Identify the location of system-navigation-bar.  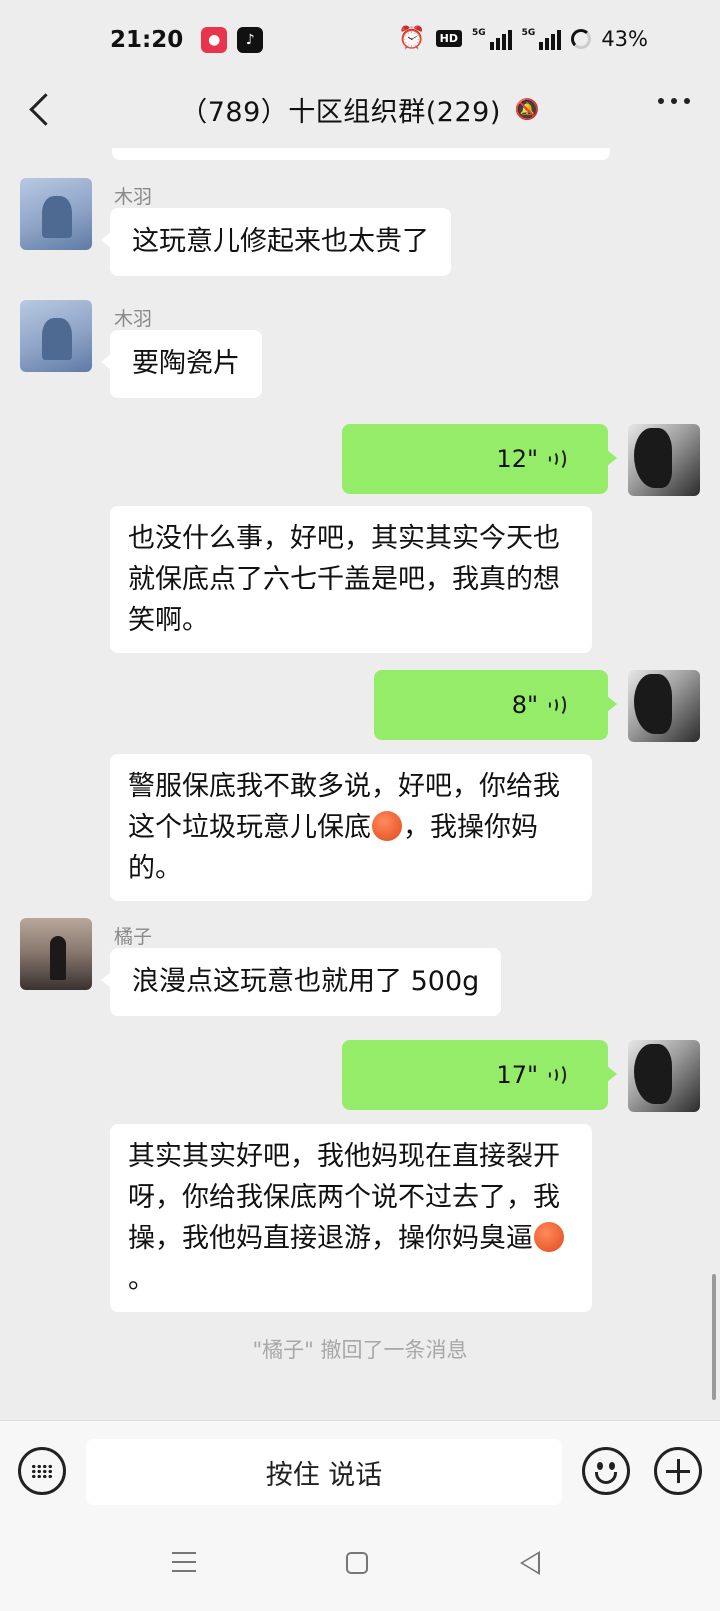
(360, 1565).